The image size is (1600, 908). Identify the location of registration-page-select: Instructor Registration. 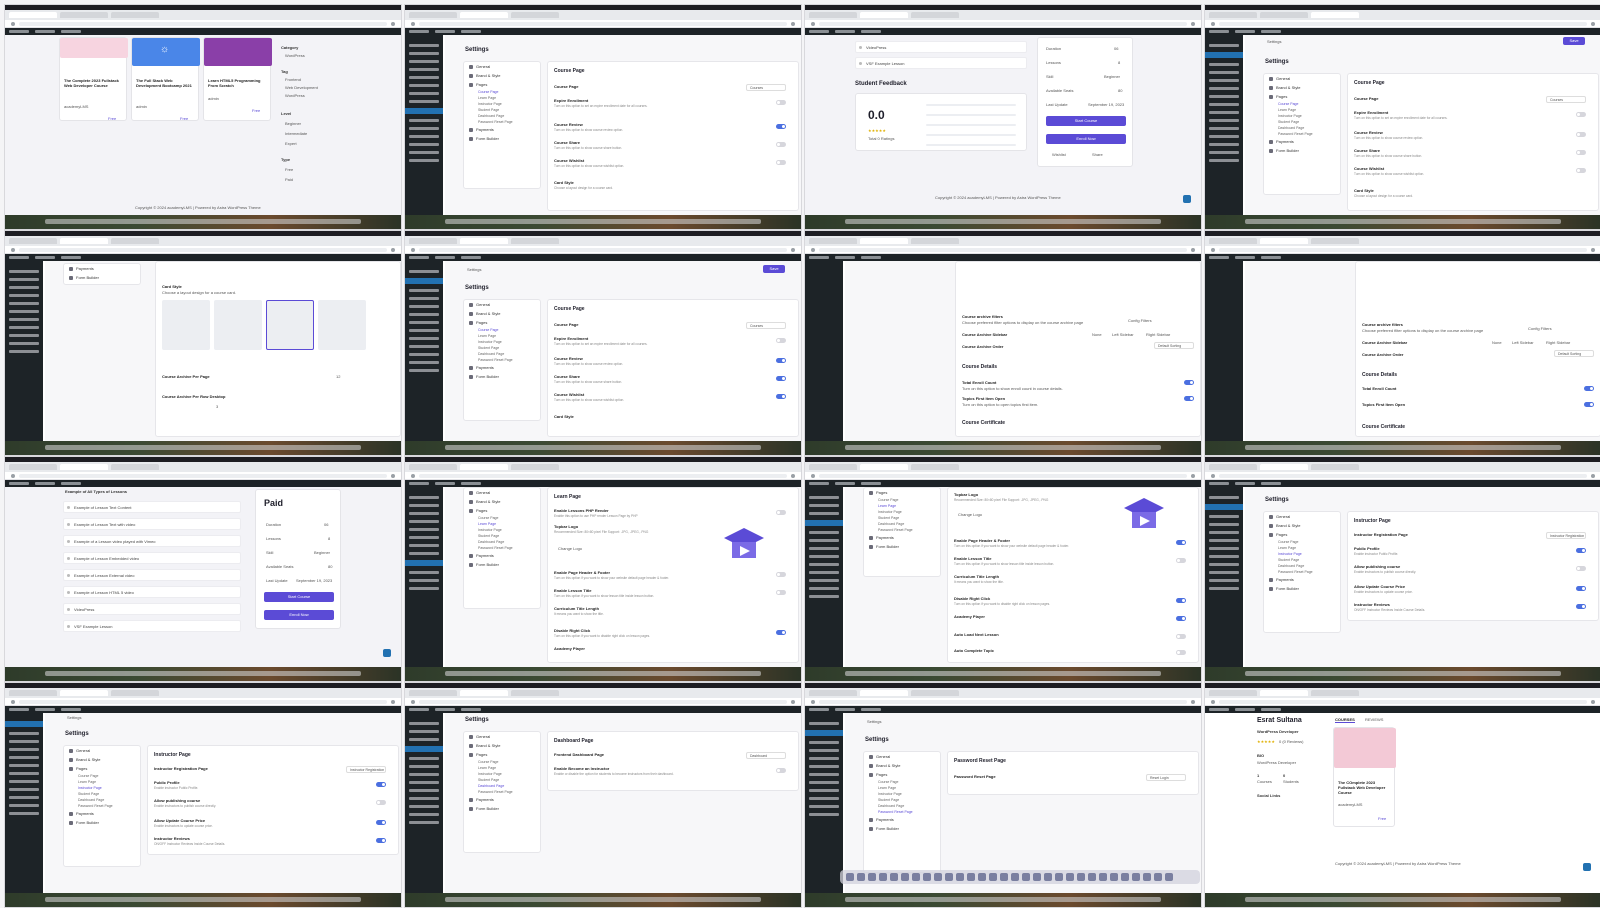
(1566, 535).